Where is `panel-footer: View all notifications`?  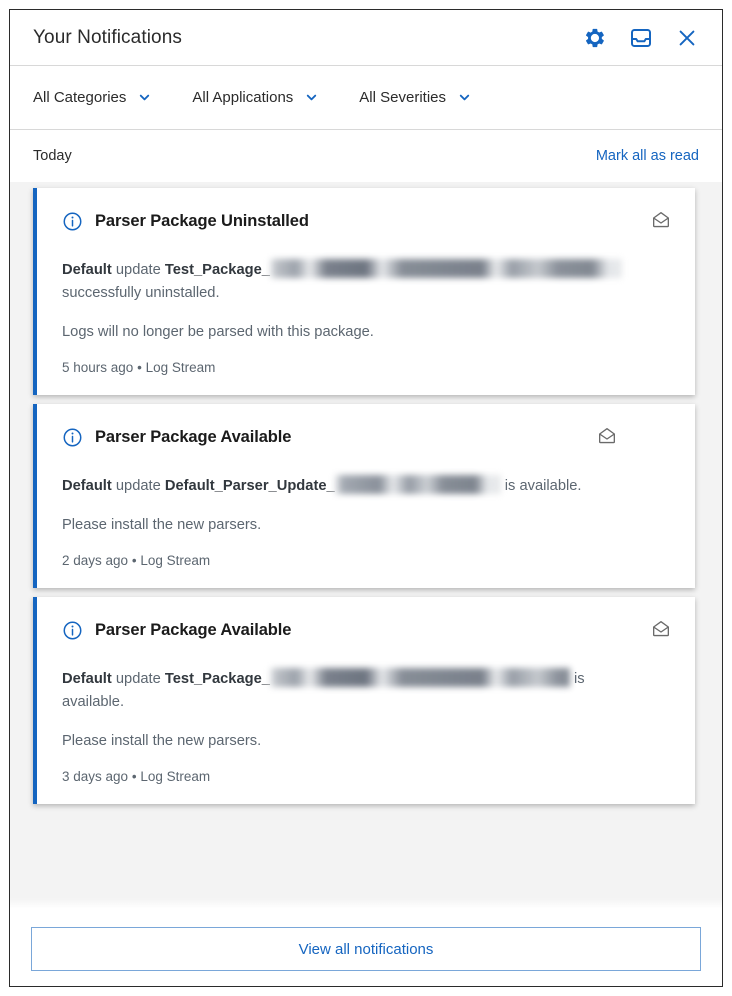 panel-footer: View all notifications is located at coordinates (366, 949).